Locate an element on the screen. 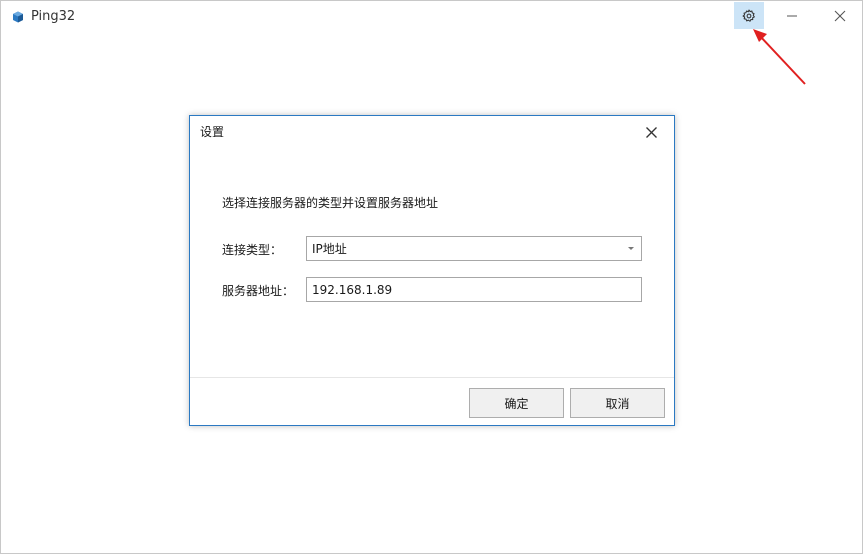 The image size is (863, 554). settings-button is located at coordinates (749, 15).